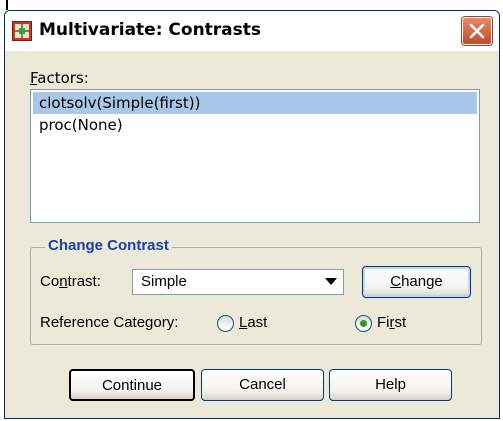 The height and width of the screenshot is (421, 503). What do you see at coordinates (164, 281) in the screenshot?
I see `contrast-select-value: Simple` at bounding box center [164, 281].